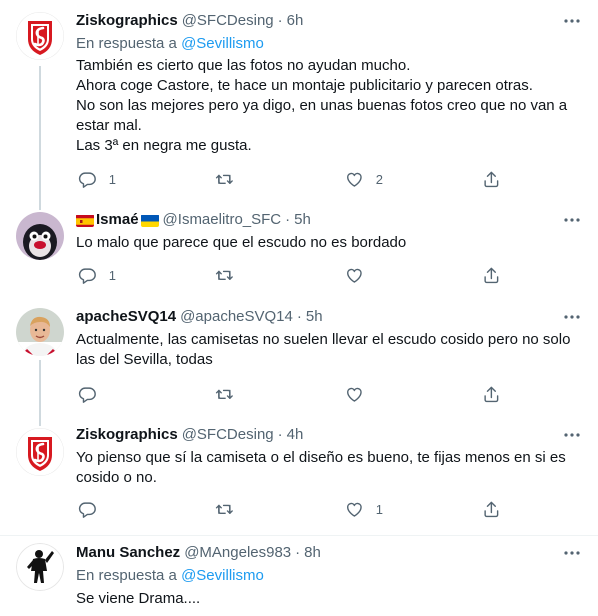 This screenshot has height=616, width=598. I want to click on timestamp: 6h, so click(295, 21).